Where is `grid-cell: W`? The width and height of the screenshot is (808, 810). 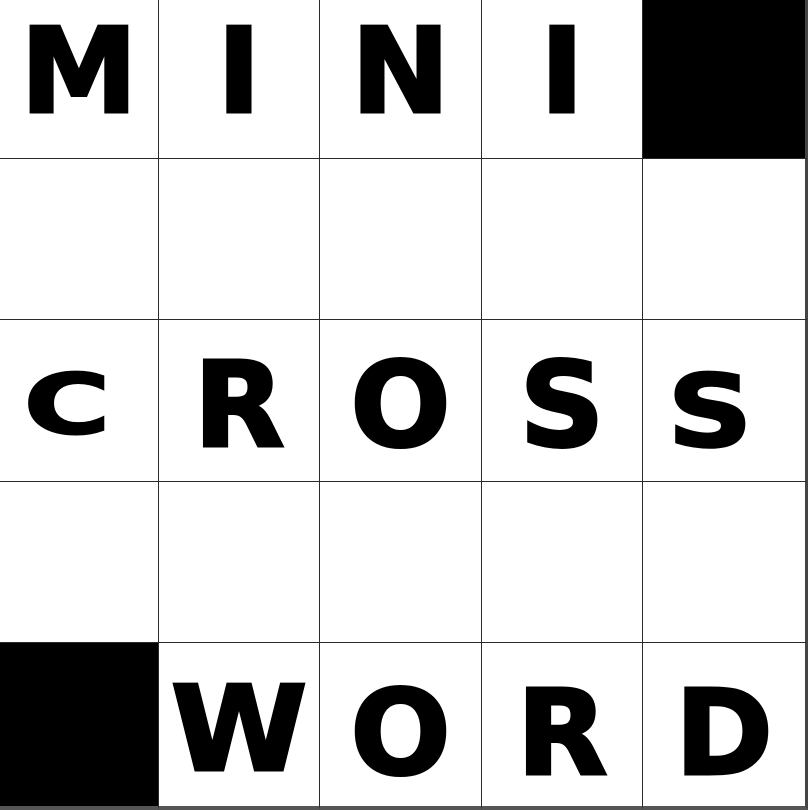
grid-cell: W is located at coordinates (239, 726).